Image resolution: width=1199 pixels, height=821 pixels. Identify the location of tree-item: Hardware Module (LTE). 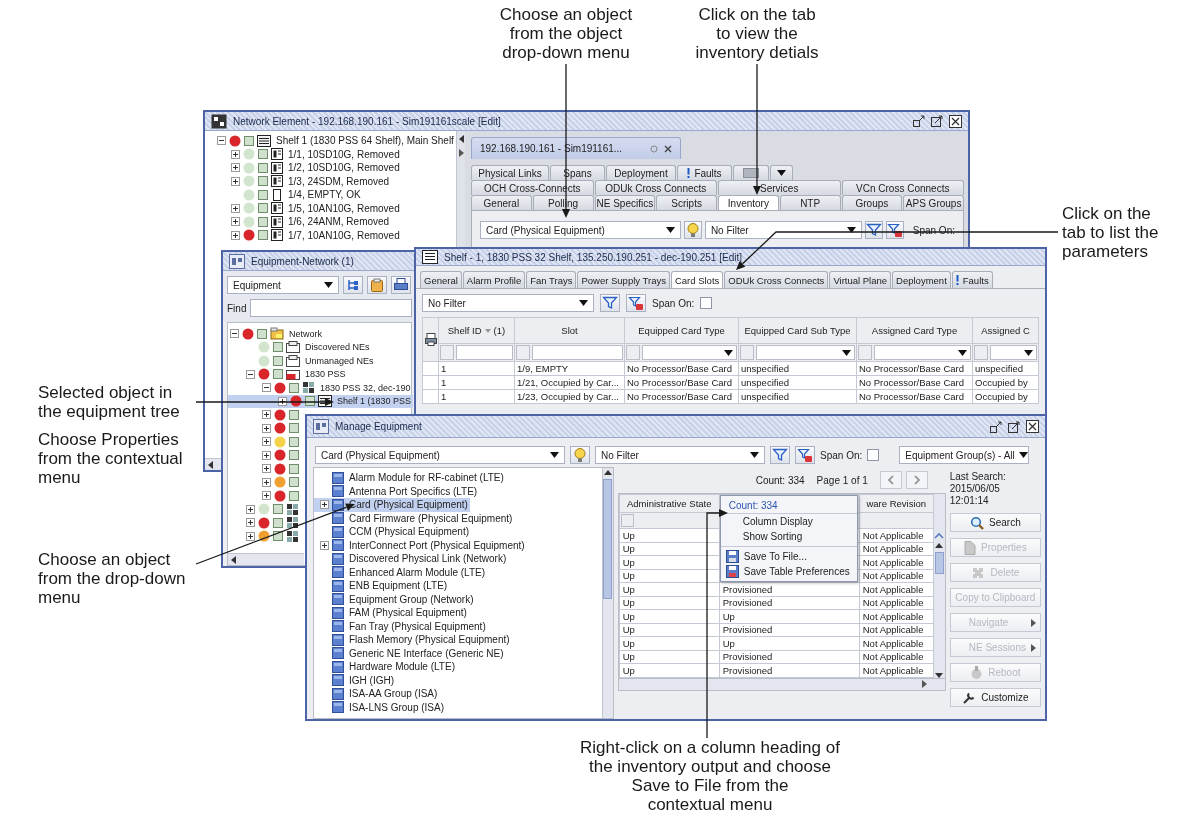
(385, 667).